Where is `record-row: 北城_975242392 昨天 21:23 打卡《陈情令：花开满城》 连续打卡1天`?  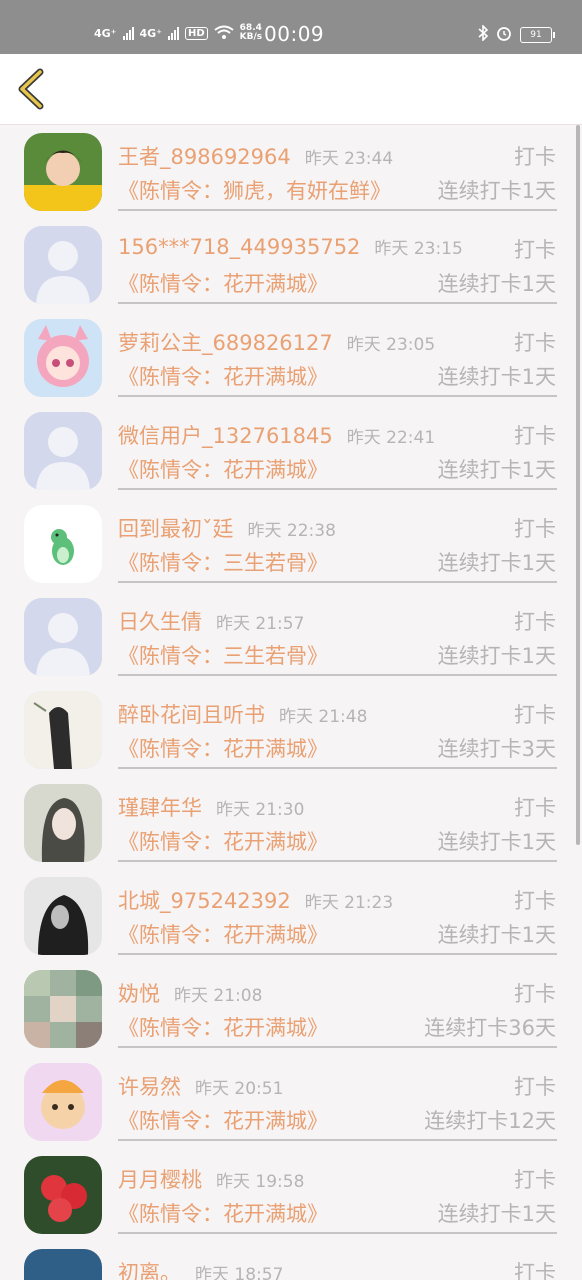
record-row: 北城_975242392 昨天 21:23 打卡《陈情令：花开满城》 连续打卡1天 is located at coordinates (291, 915).